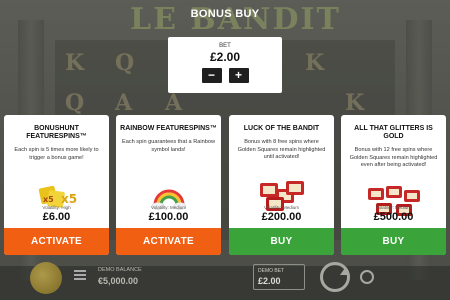 Image resolution: width=450 pixels, height=300 pixels. I want to click on spin-button, so click(335, 277).